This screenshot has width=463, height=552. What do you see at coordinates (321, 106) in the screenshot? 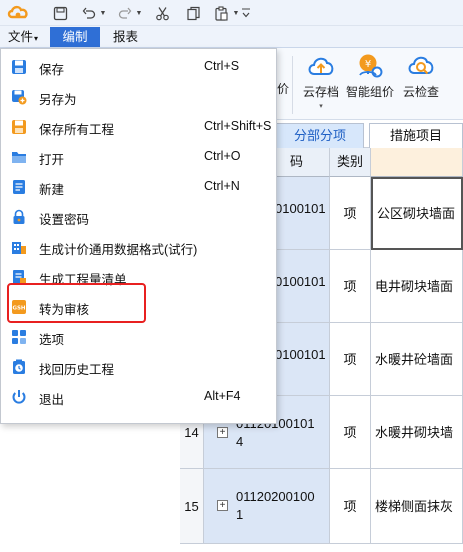
I see `cloud-archive-dropdown-icon: ▾` at bounding box center [321, 106].